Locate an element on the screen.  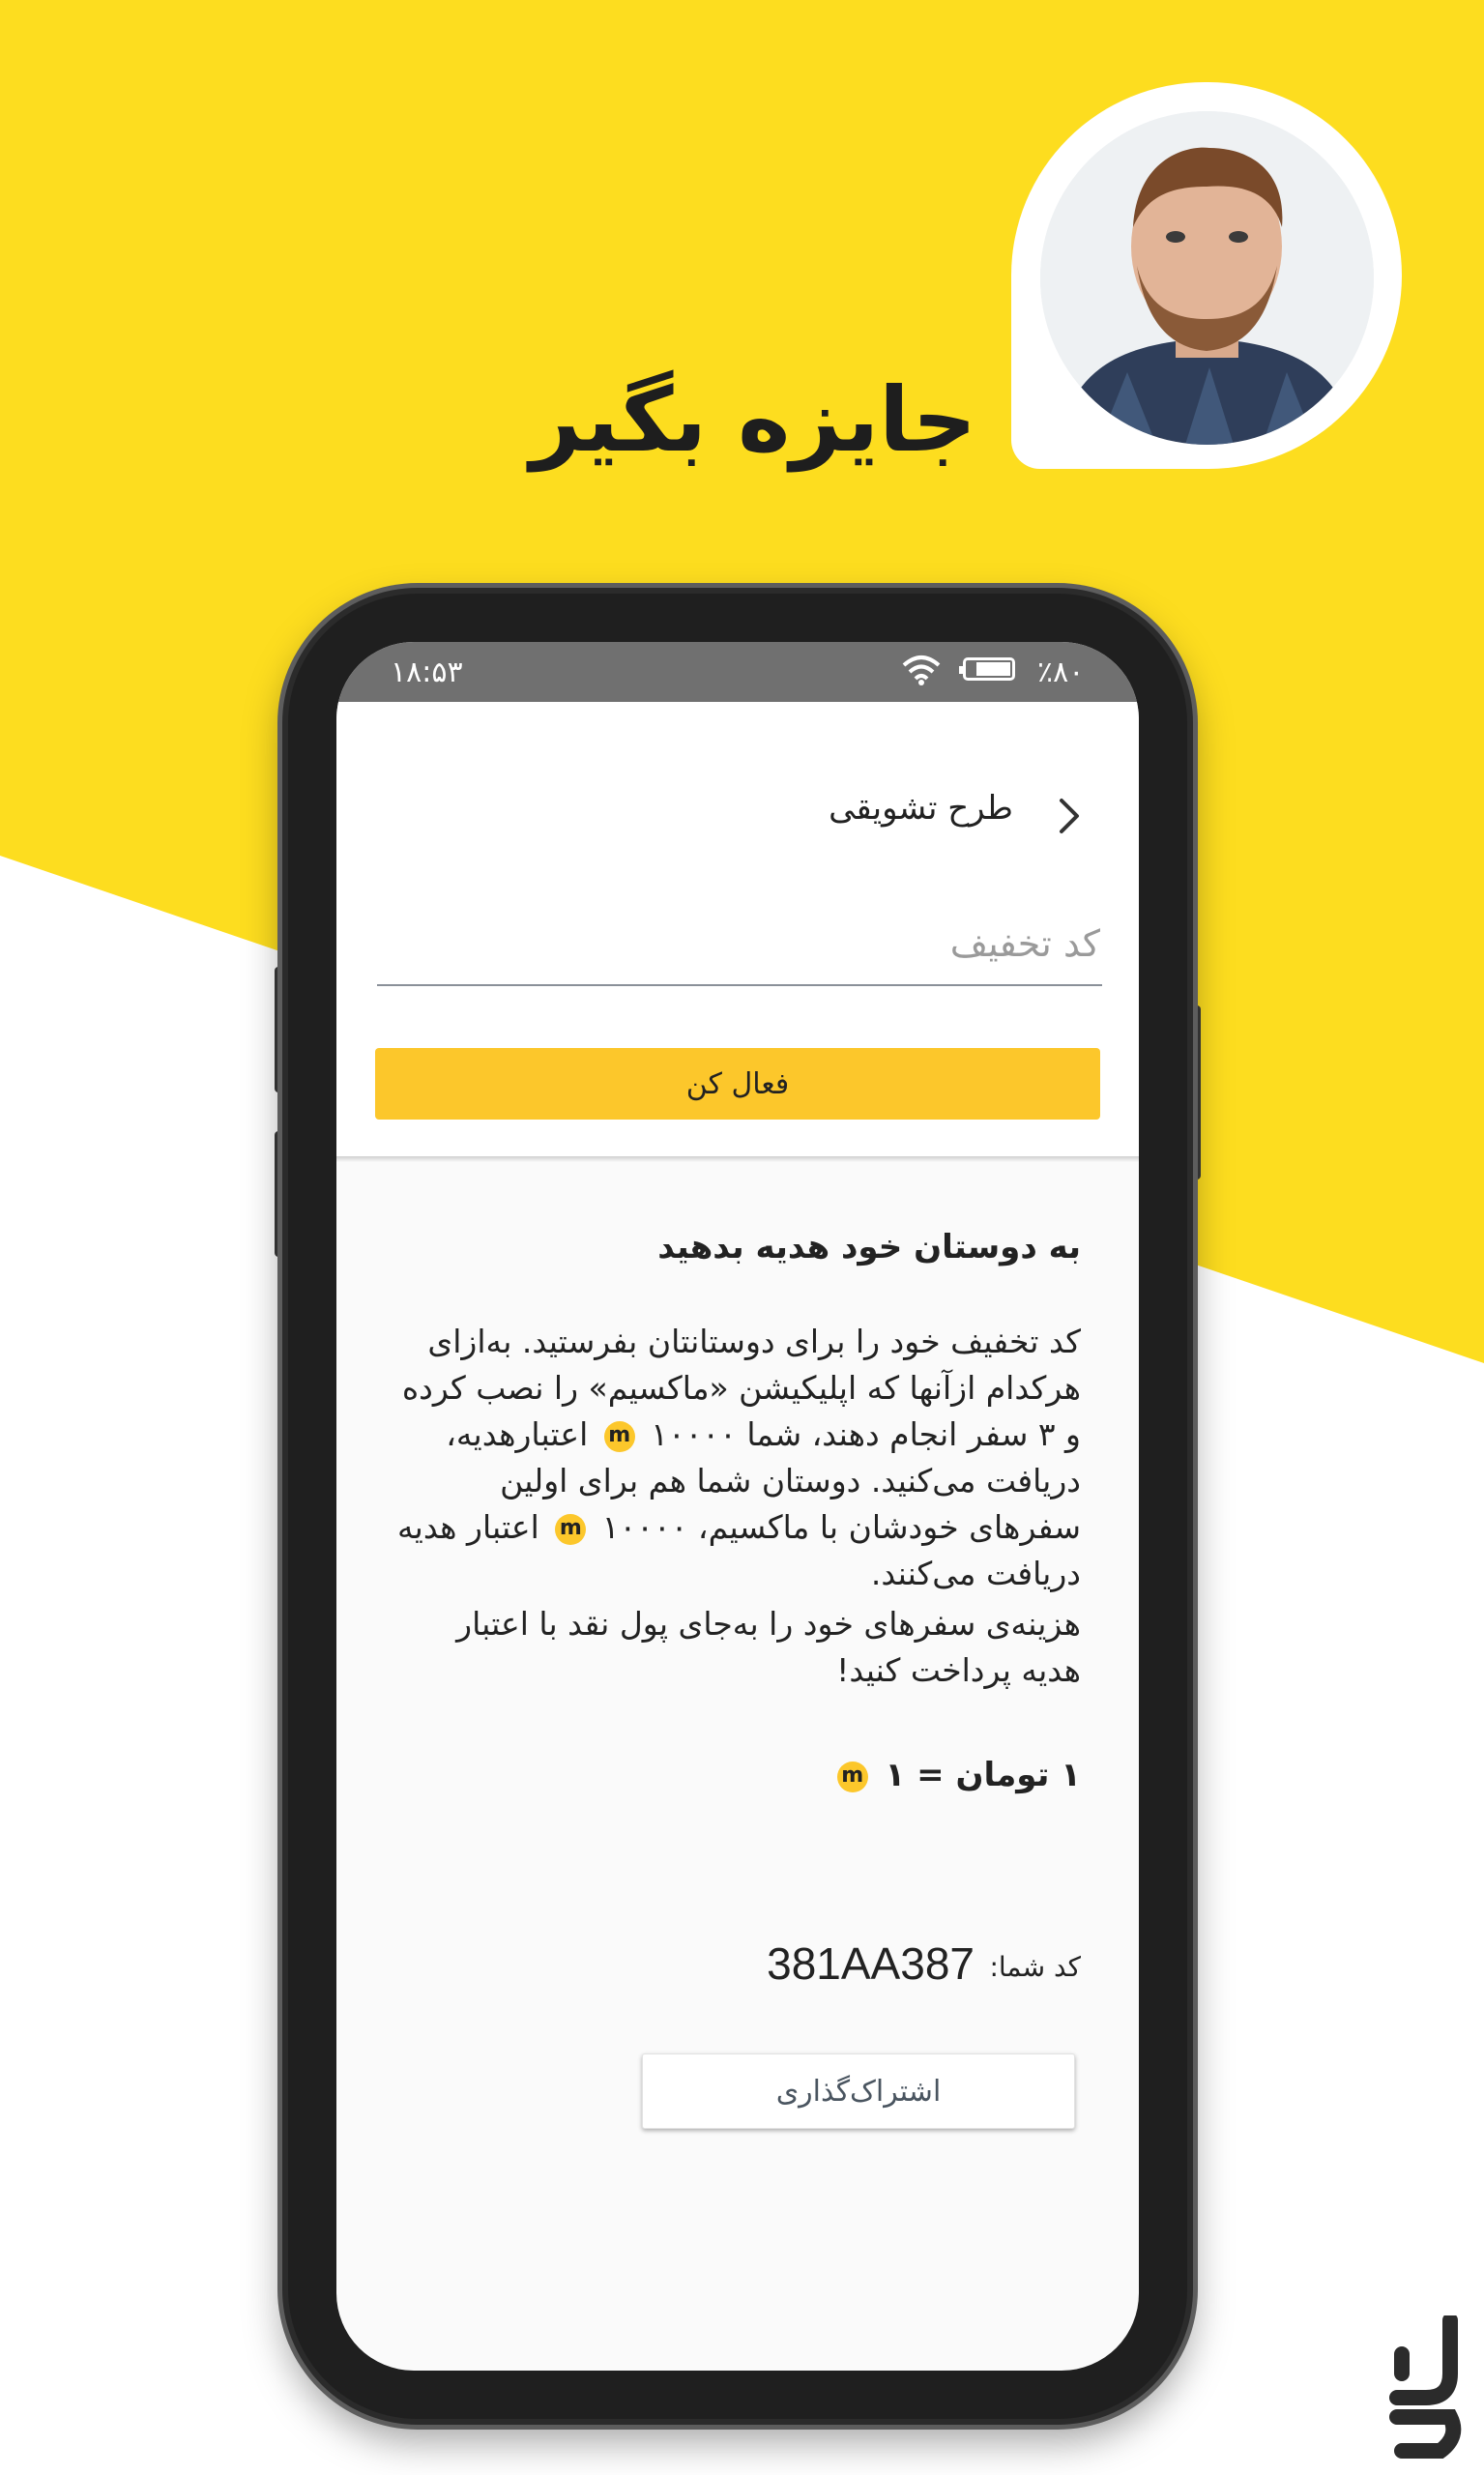
avatar-card is located at coordinates (1206, 275).